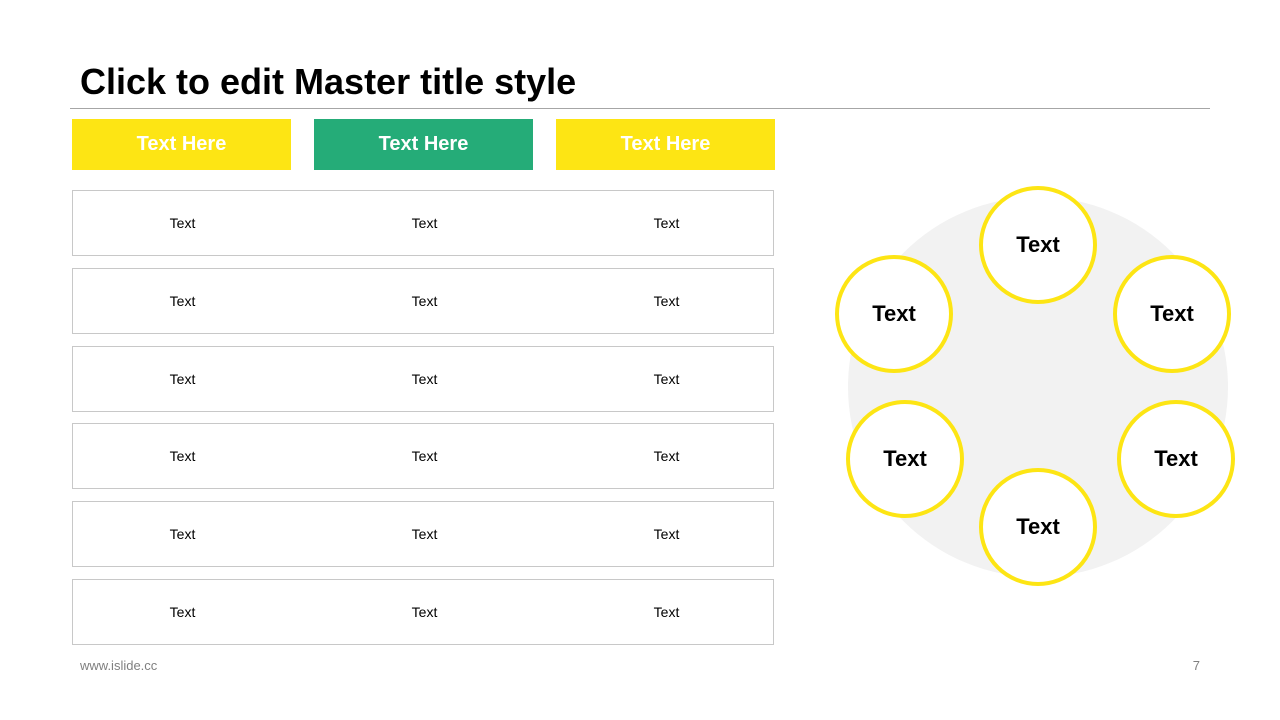 Image resolution: width=1280 pixels, height=720 pixels. What do you see at coordinates (181, 144) in the screenshot?
I see `column-header-1: Text Here` at bounding box center [181, 144].